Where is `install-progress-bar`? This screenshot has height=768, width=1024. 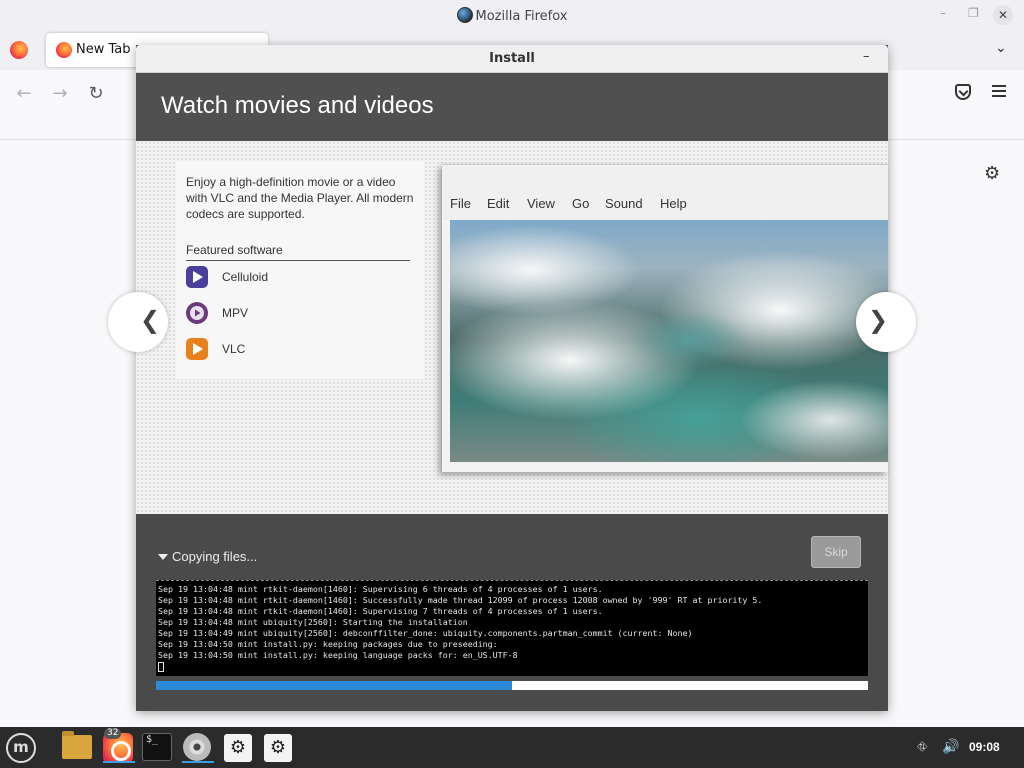 install-progress-bar is located at coordinates (512, 685).